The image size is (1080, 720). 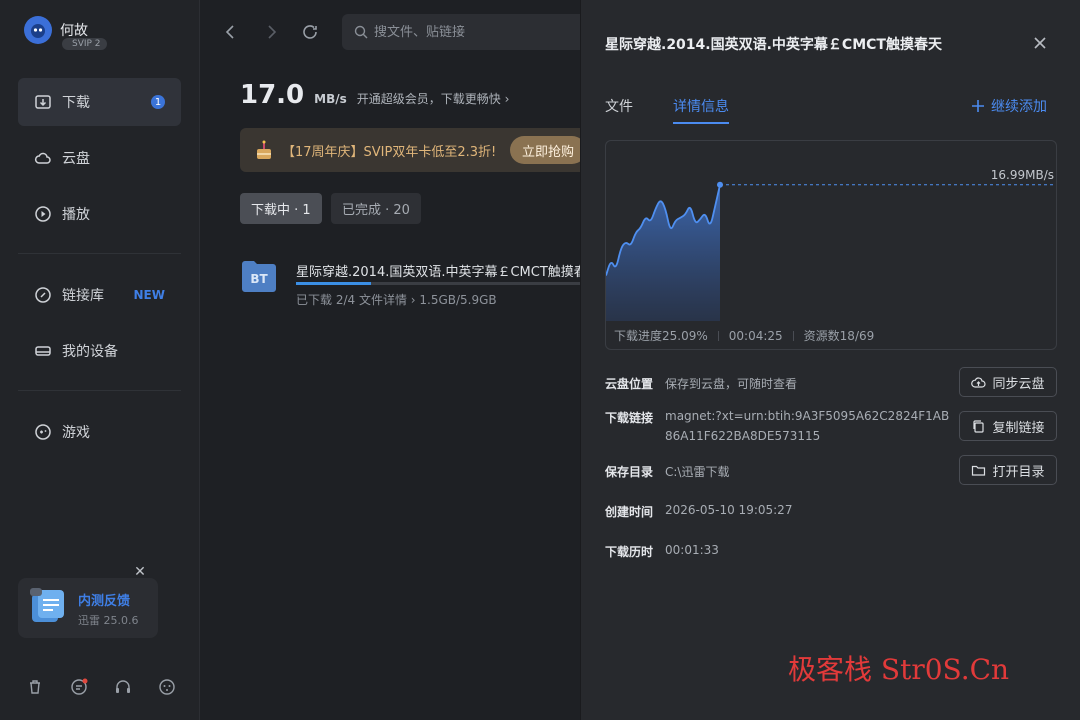 What do you see at coordinates (979, 426) in the screenshot?
I see `copy-icon` at bounding box center [979, 426].